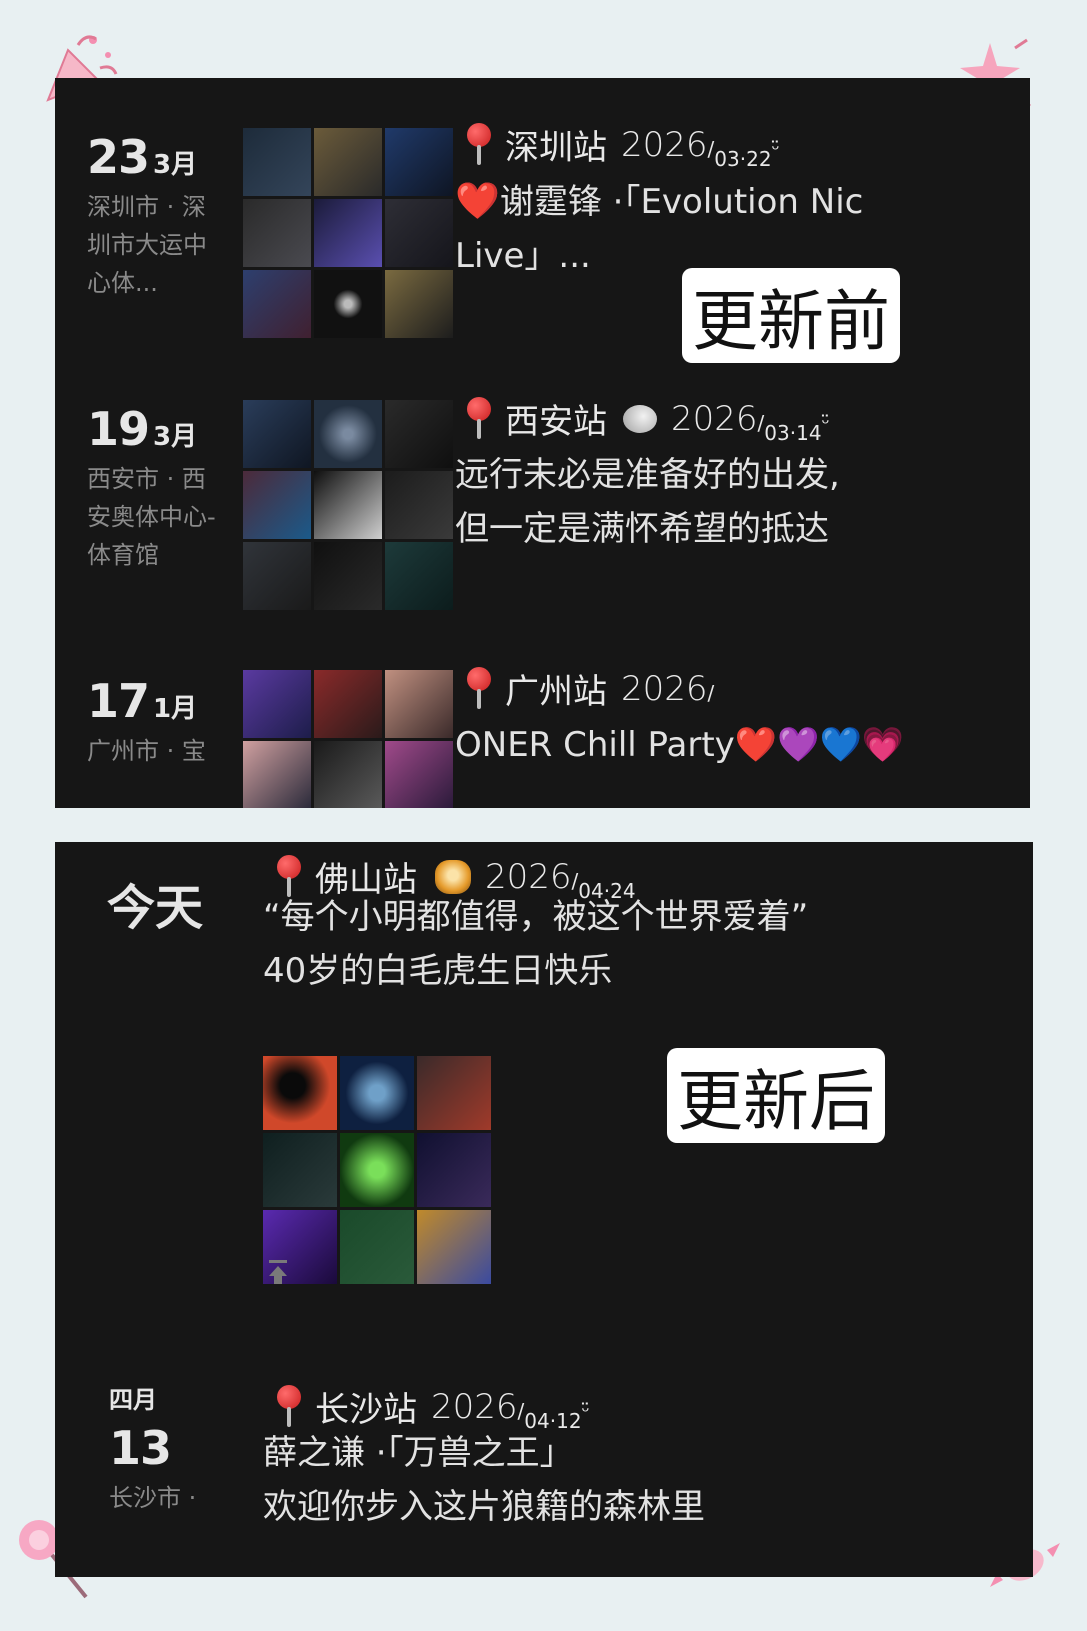 The height and width of the screenshot is (1631, 1087). I want to click on entry-month: 1月, so click(175, 709).